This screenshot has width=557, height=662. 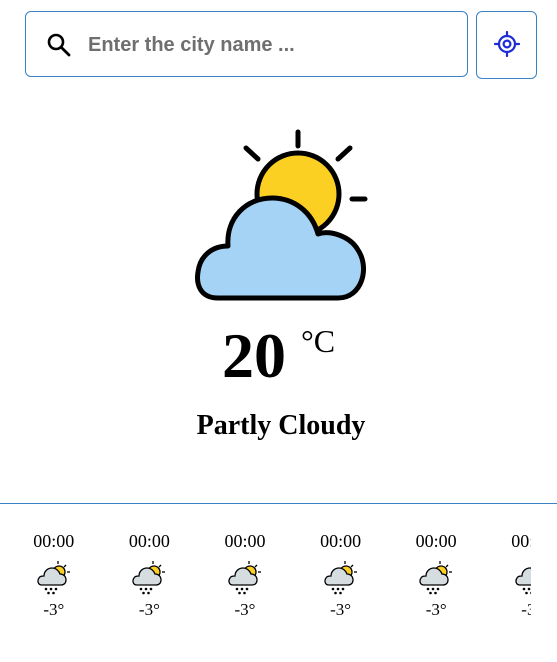 I want to click on city-search-input, so click(x=268, y=45).